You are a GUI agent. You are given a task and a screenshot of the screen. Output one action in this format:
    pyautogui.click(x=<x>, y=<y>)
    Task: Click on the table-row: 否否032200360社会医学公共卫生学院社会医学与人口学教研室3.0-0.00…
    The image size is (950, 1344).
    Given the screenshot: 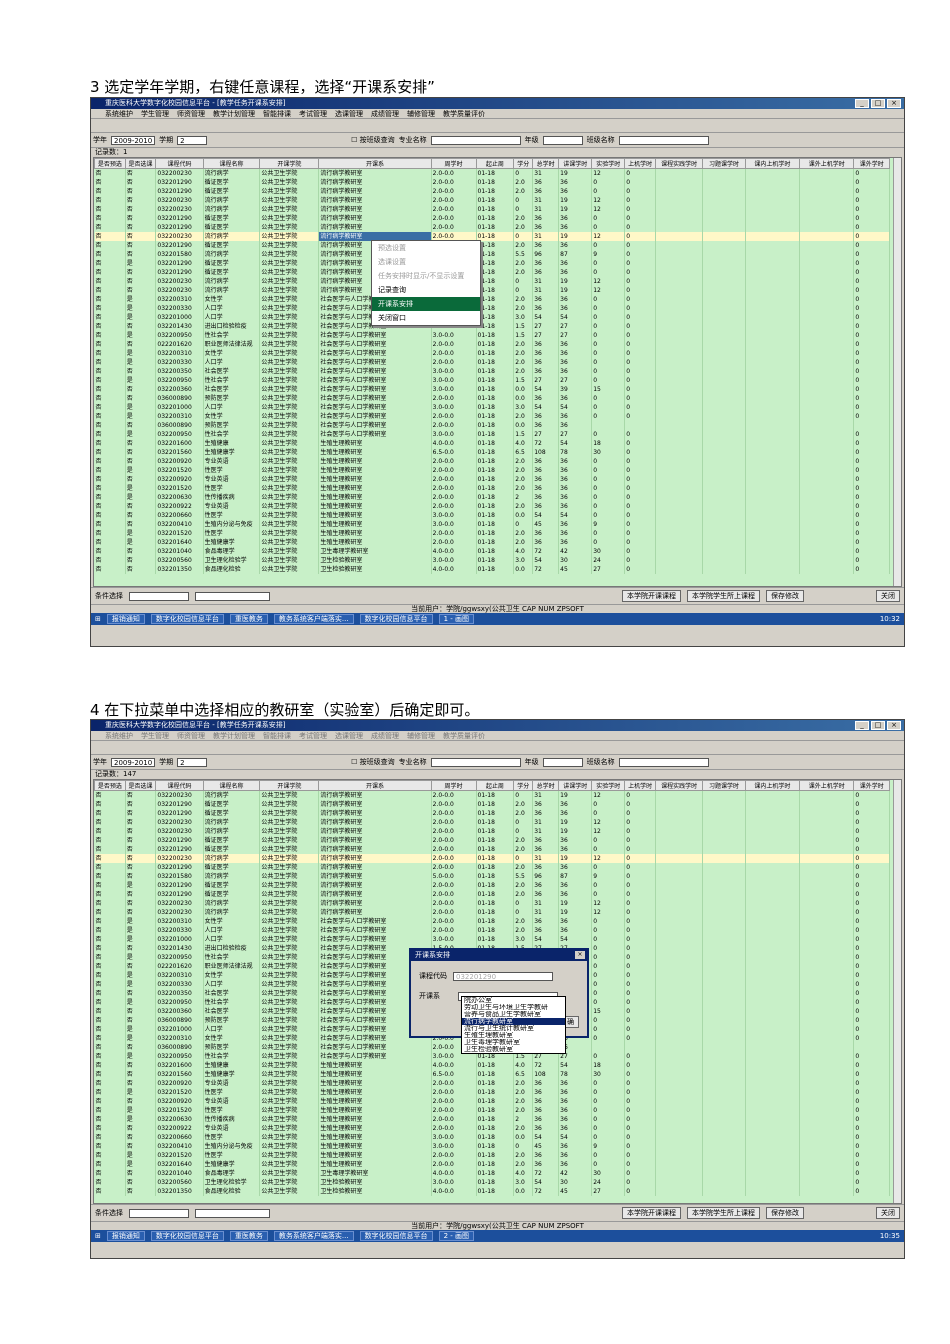 What is the action you would take?
    pyautogui.click(x=492, y=389)
    